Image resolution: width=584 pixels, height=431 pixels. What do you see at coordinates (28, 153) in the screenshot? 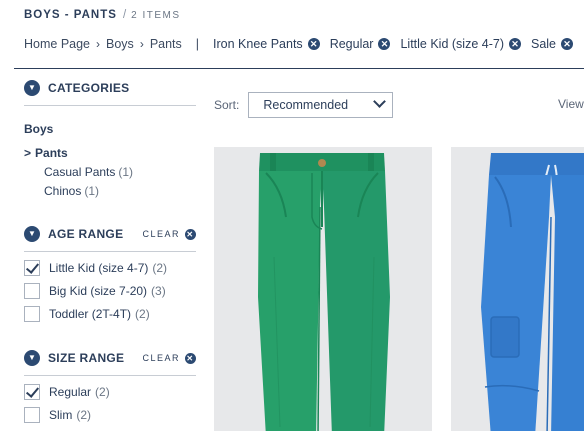
I see `current-marker-icon: >` at bounding box center [28, 153].